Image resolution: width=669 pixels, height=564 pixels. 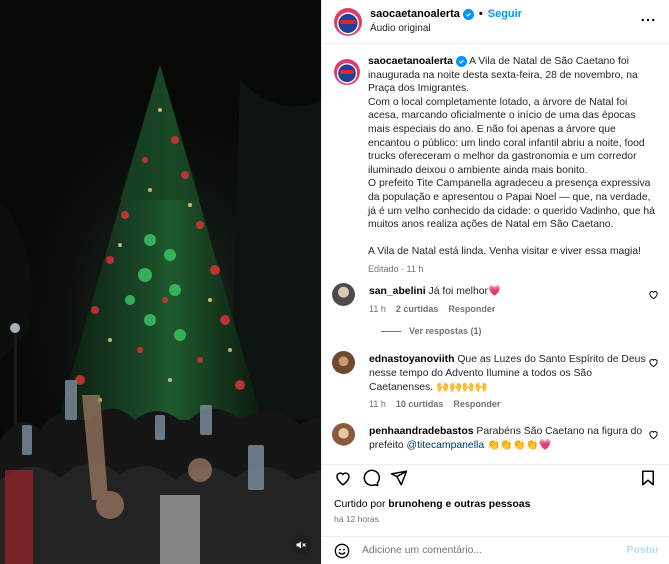 What do you see at coordinates (356, 519) in the screenshot?
I see `post-timestamp: há 12 horas` at bounding box center [356, 519].